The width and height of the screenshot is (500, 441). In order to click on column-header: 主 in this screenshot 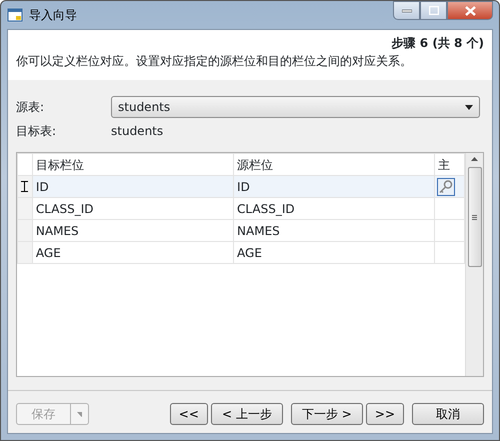, I will do `click(449, 165)`.